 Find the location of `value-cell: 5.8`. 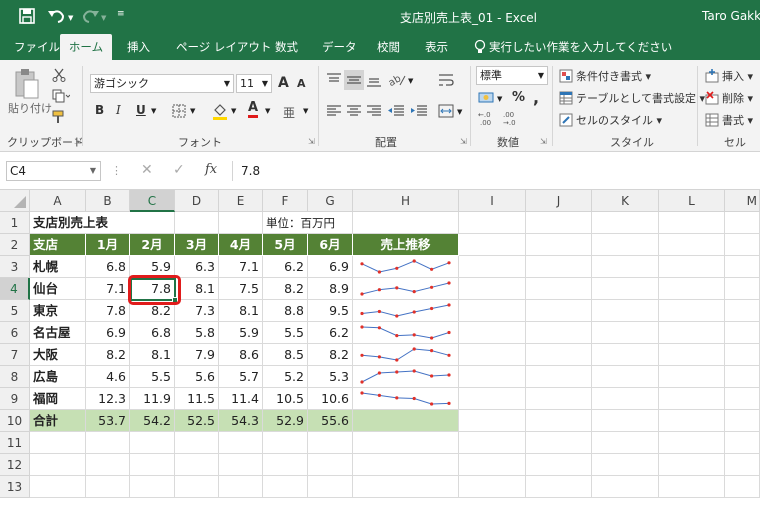

value-cell: 5.8 is located at coordinates (197, 333).